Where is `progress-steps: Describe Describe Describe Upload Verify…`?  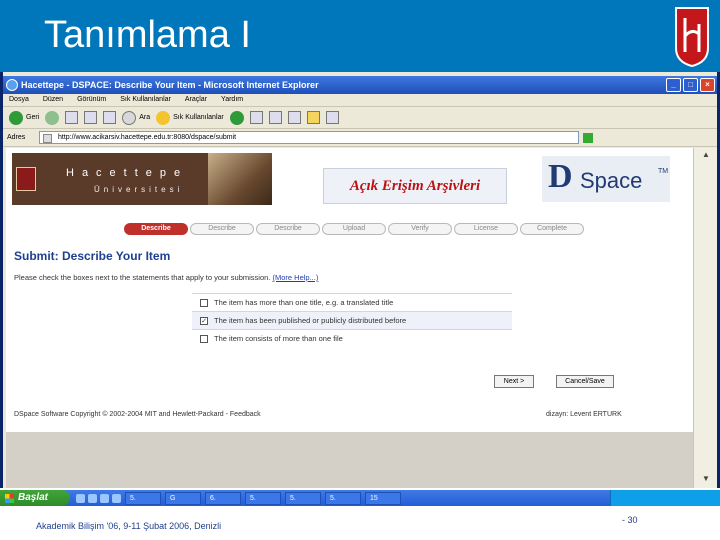 progress-steps: Describe Describe Describe Upload Verify… is located at coordinates (354, 229).